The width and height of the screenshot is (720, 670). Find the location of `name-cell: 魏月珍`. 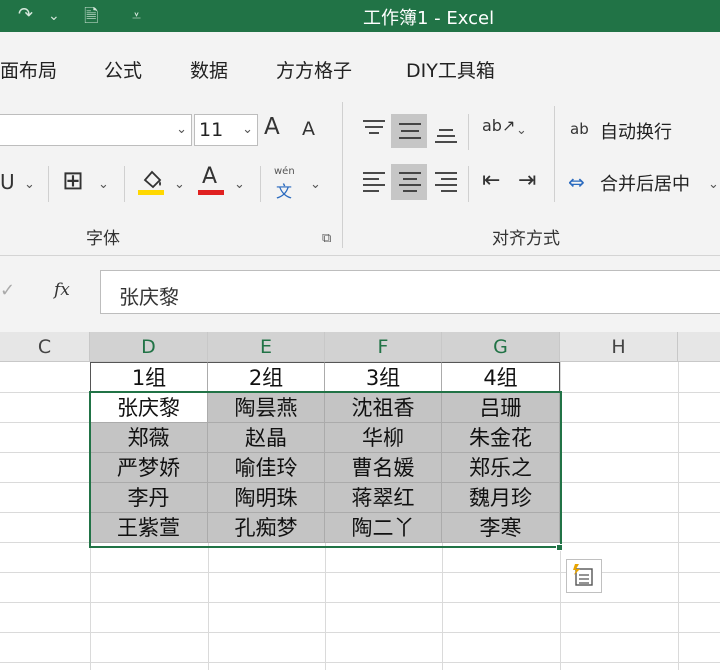

name-cell: 魏月珍 is located at coordinates (501, 498).